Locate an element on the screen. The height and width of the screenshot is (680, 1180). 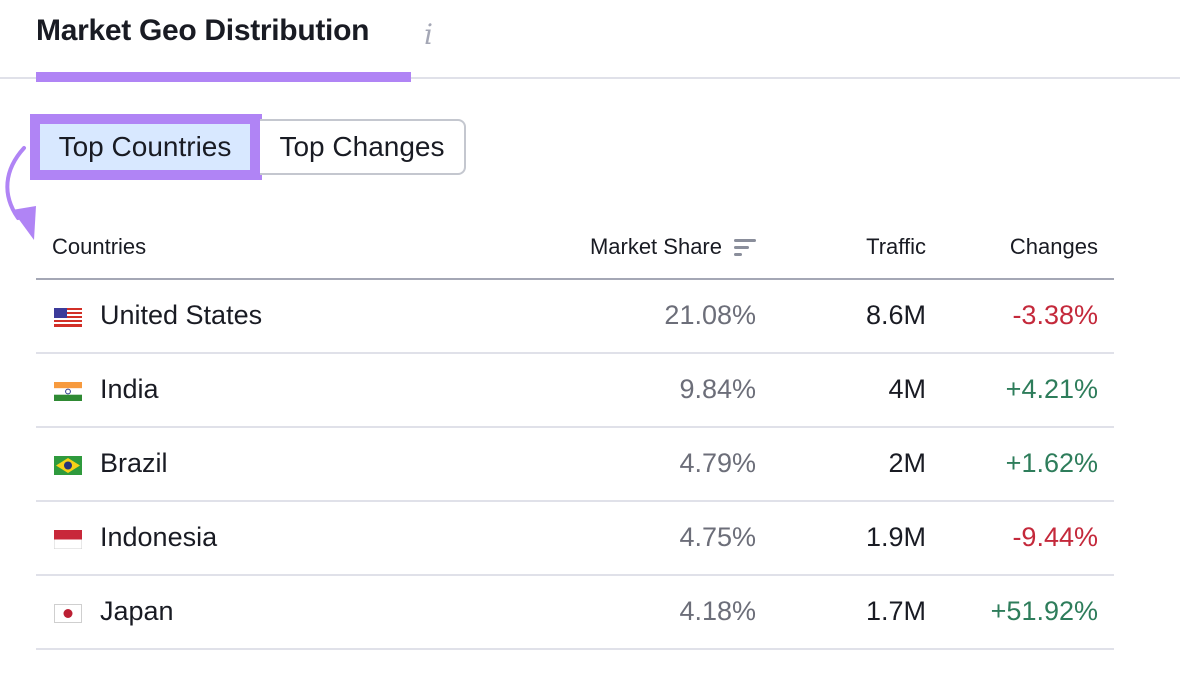
brazil-flag-icon is located at coordinates (68, 465).